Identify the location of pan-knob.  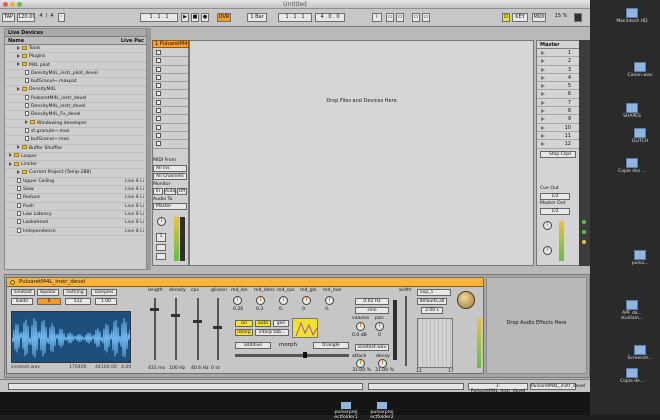
(161, 221).